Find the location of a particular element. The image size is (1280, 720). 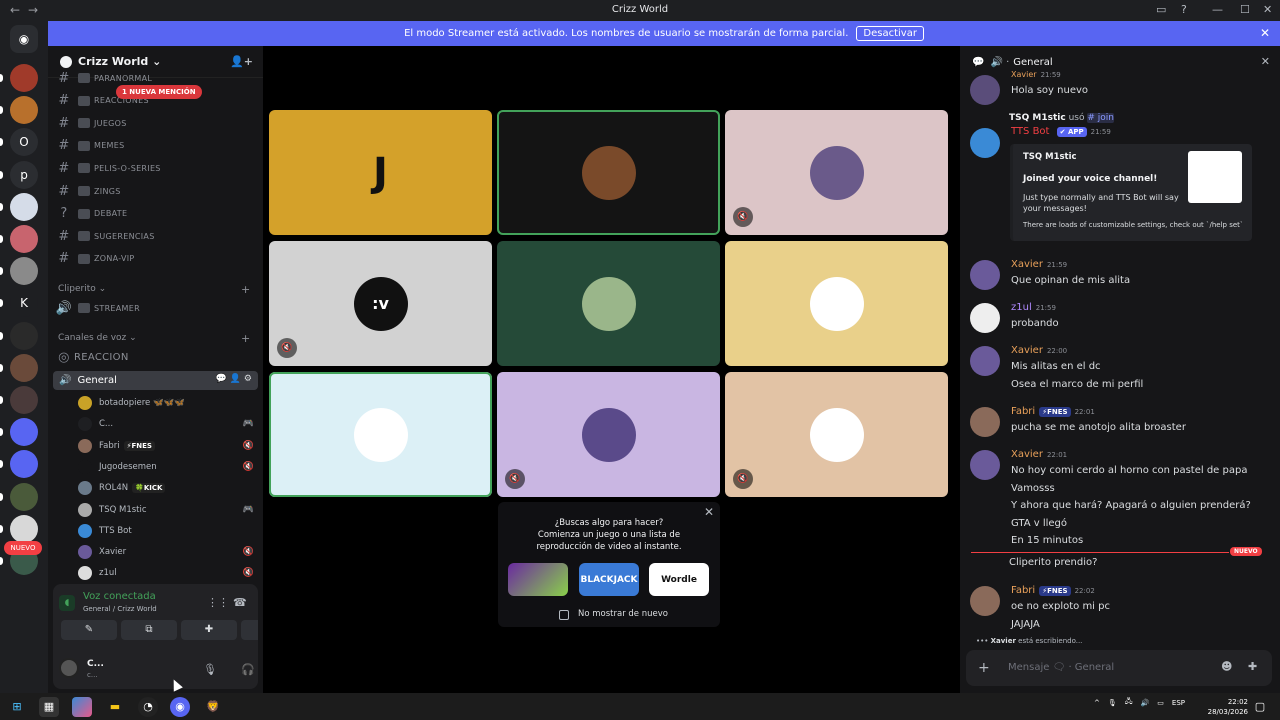

close-window-button: ✕ is located at coordinates (1267, 9).